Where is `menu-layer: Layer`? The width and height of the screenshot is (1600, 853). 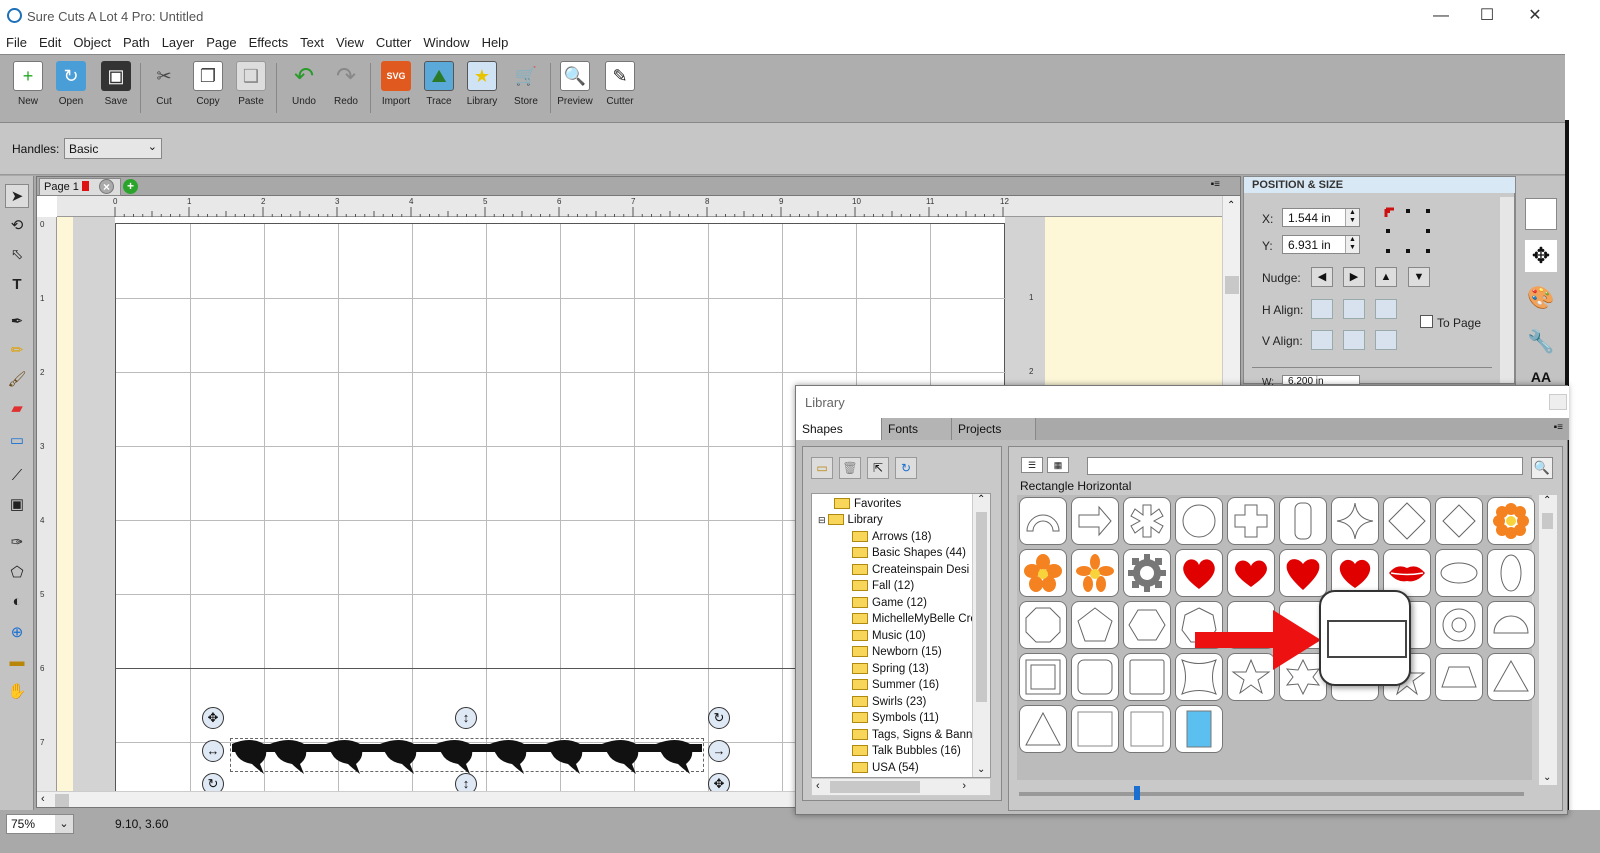
menu-layer: Layer is located at coordinates (178, 42).